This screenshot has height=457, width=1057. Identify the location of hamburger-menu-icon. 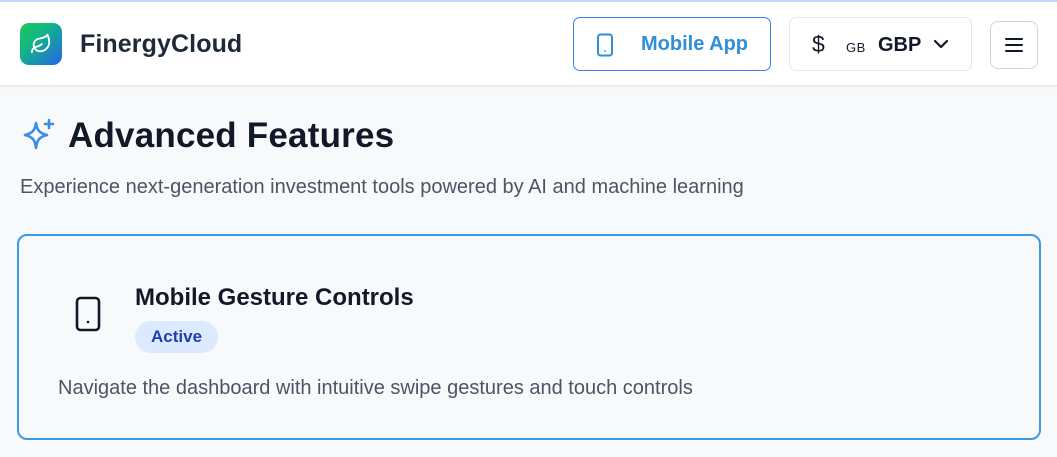
(1014, 45).